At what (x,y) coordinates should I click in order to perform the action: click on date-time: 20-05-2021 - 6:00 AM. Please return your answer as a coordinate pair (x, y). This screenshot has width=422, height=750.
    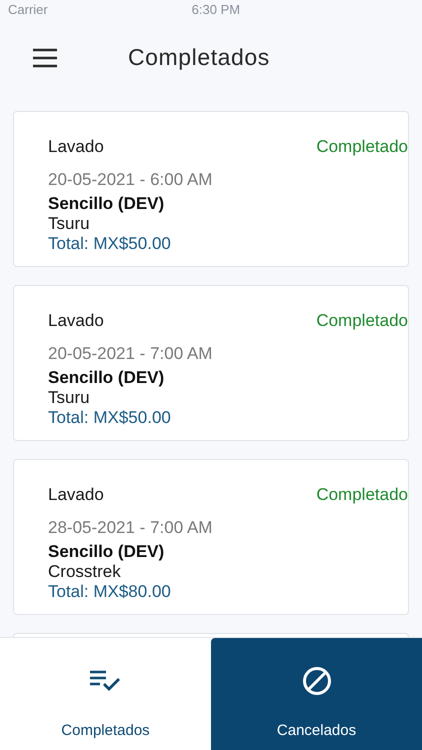
    Looking at the image, I should click on (130, 179).